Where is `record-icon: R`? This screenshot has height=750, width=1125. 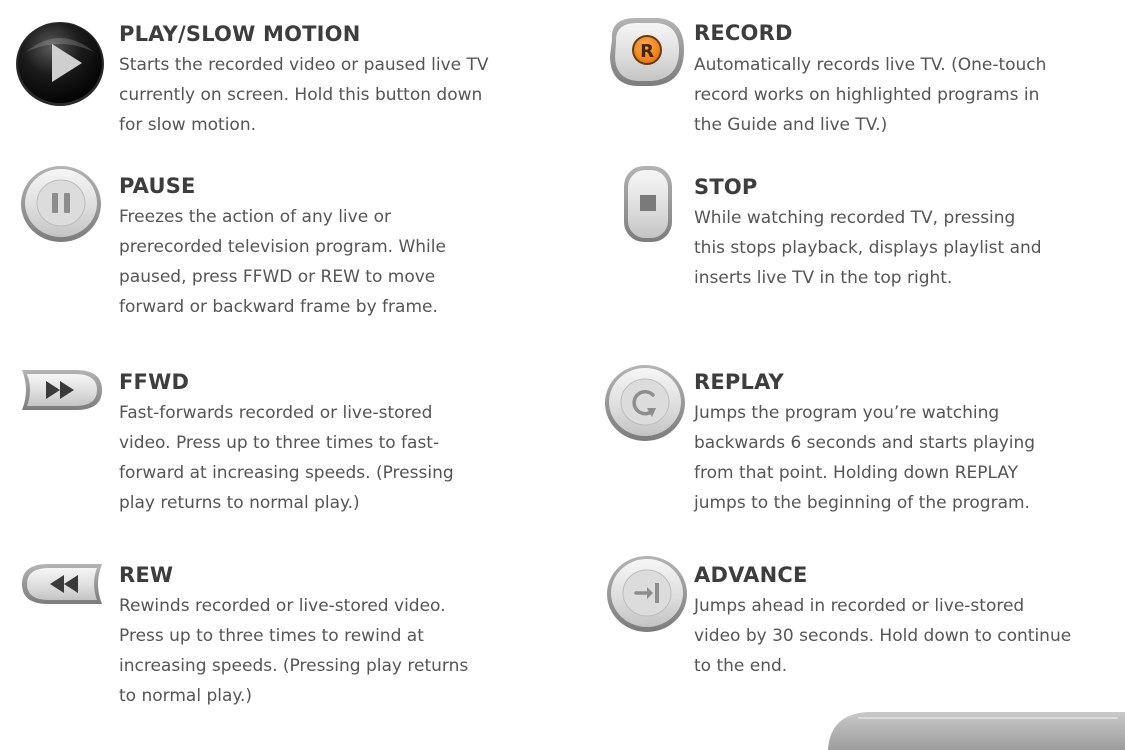 record-icon: R is located at coordinates (647, 52).